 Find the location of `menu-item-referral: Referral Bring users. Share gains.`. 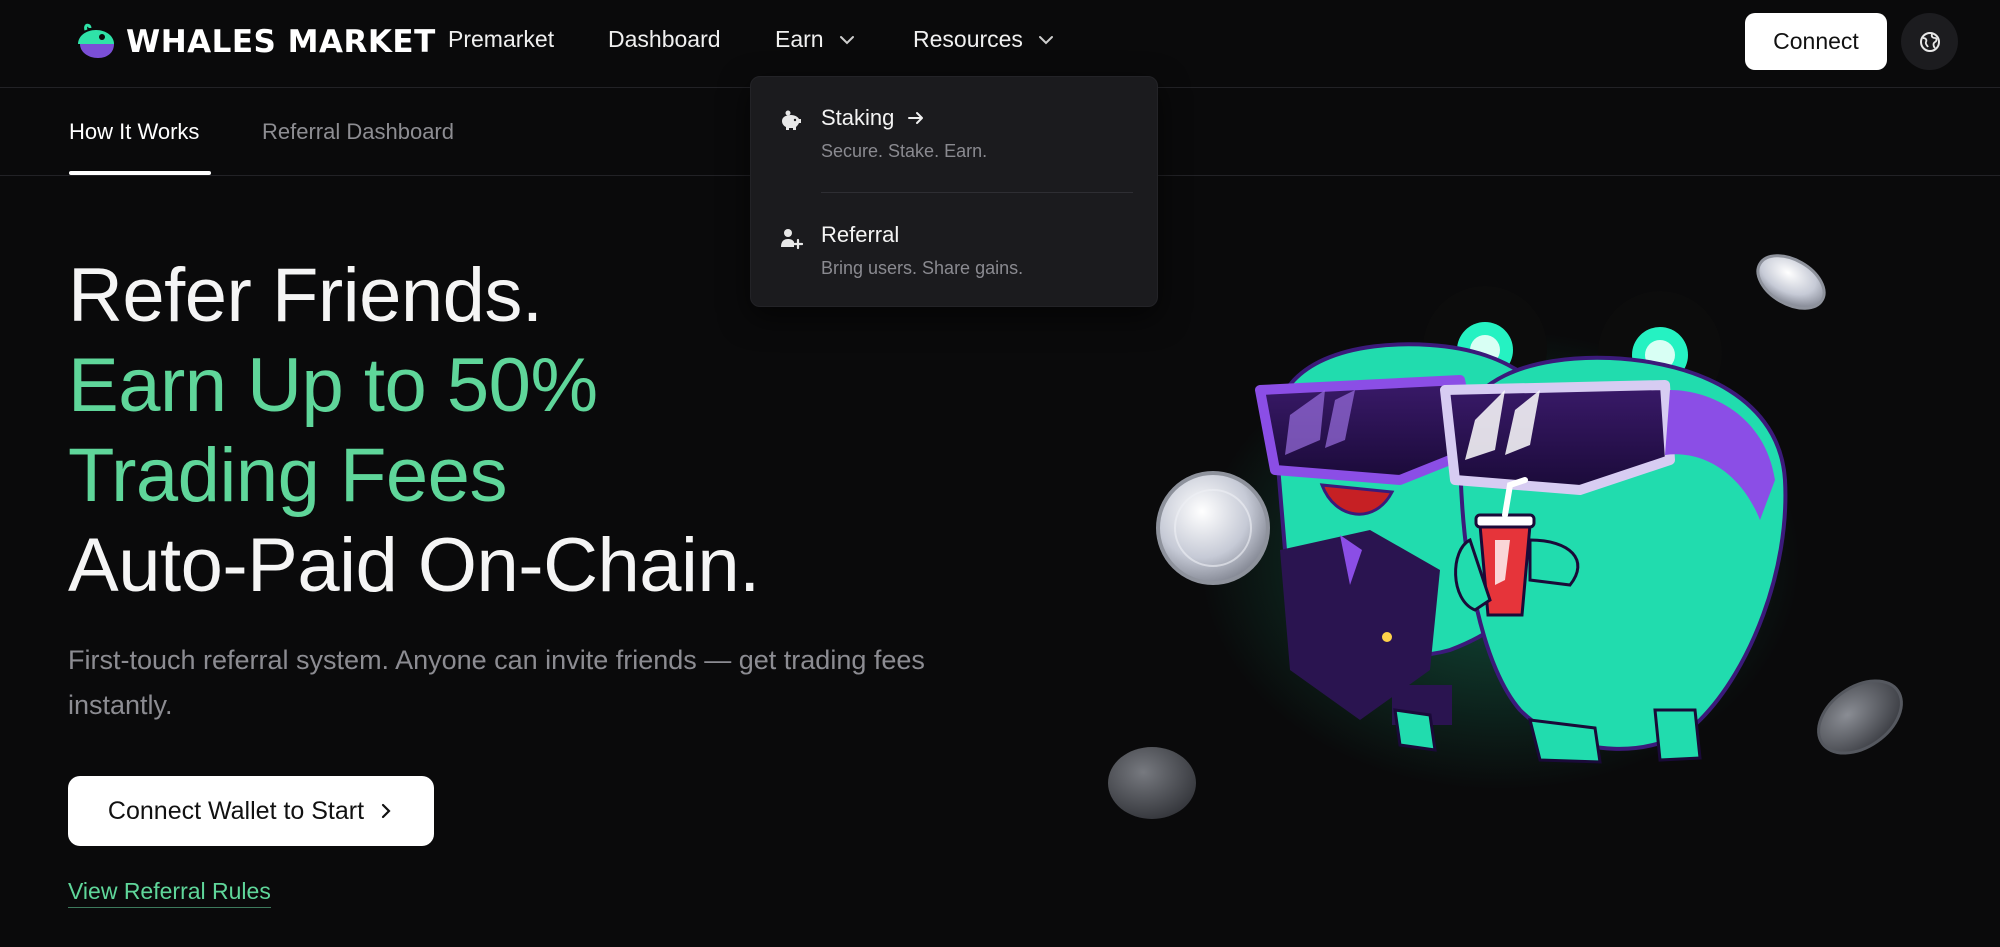

menu-item-referral: Referral Bring users. Share gains. is located at coordinates (959, 252).